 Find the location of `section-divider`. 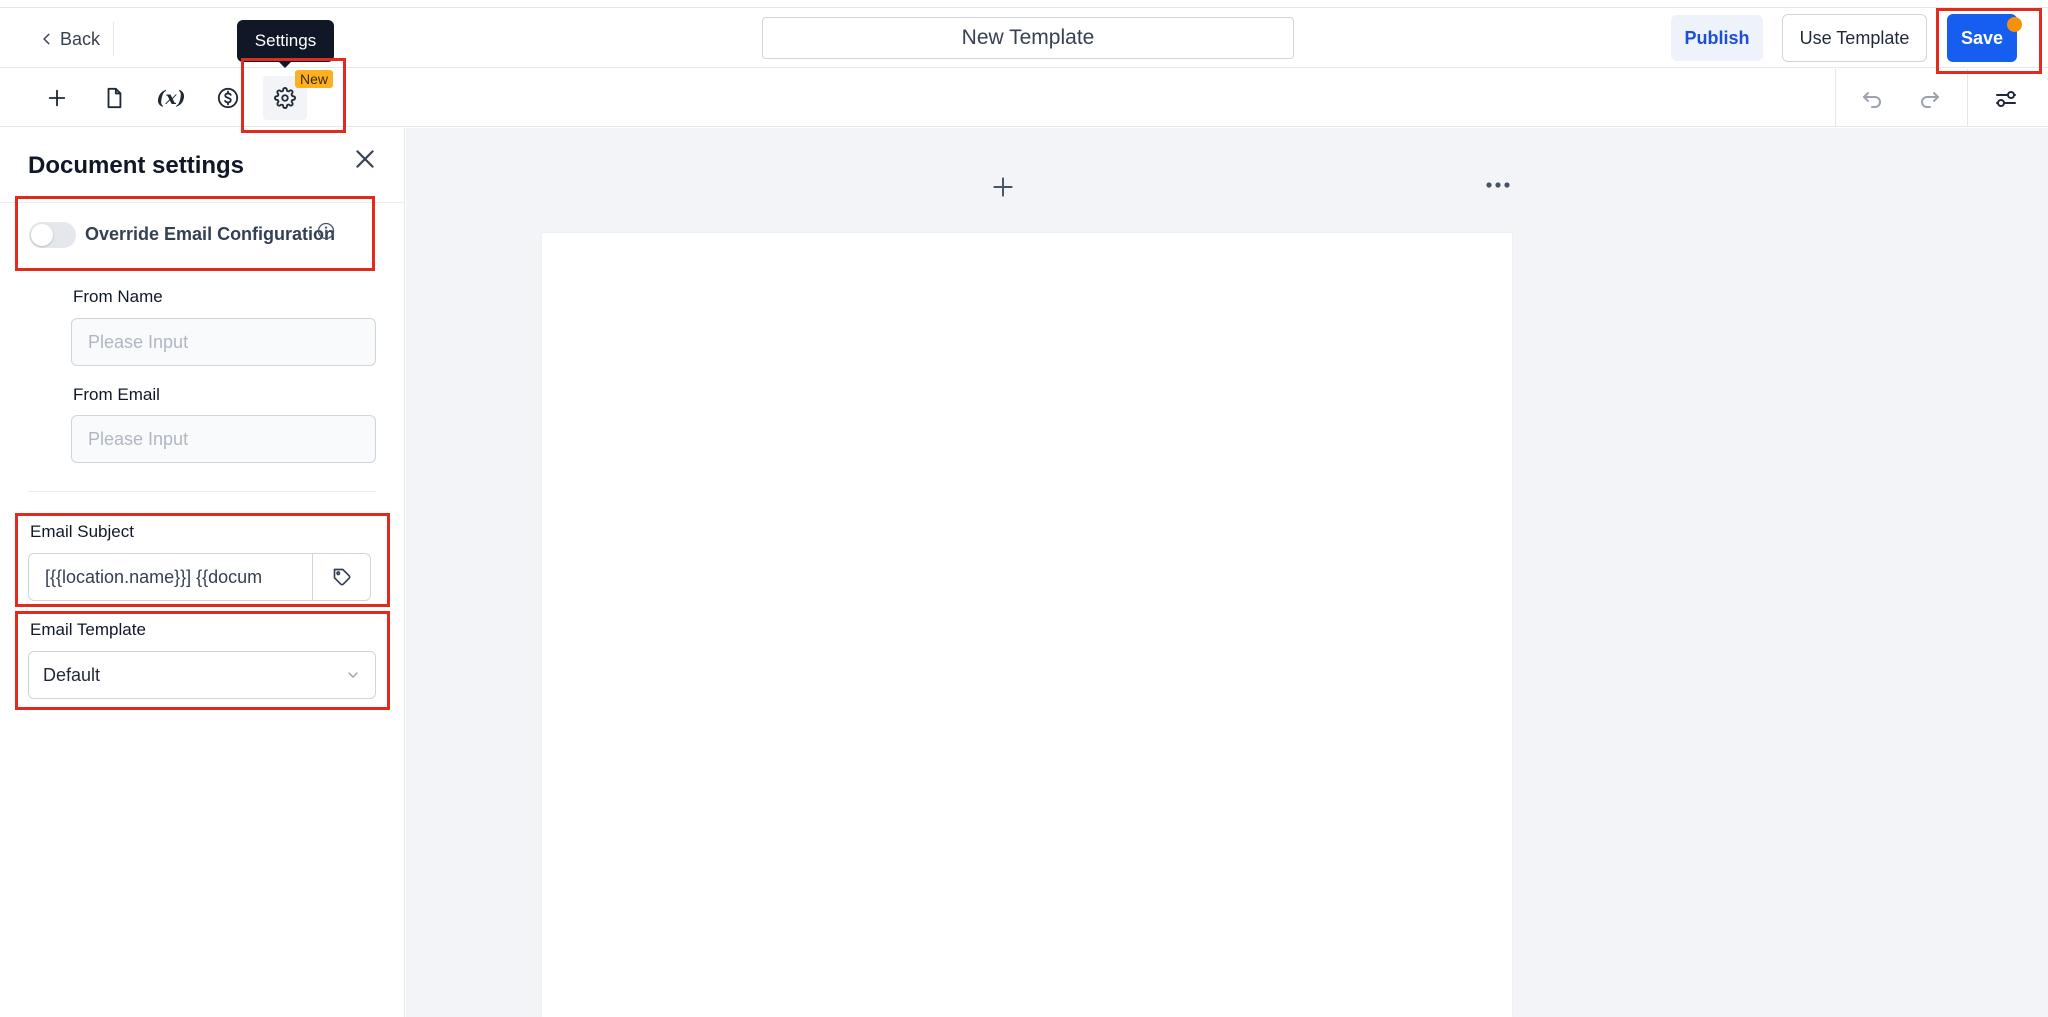

section-divider is located at coordinates (202, 491).